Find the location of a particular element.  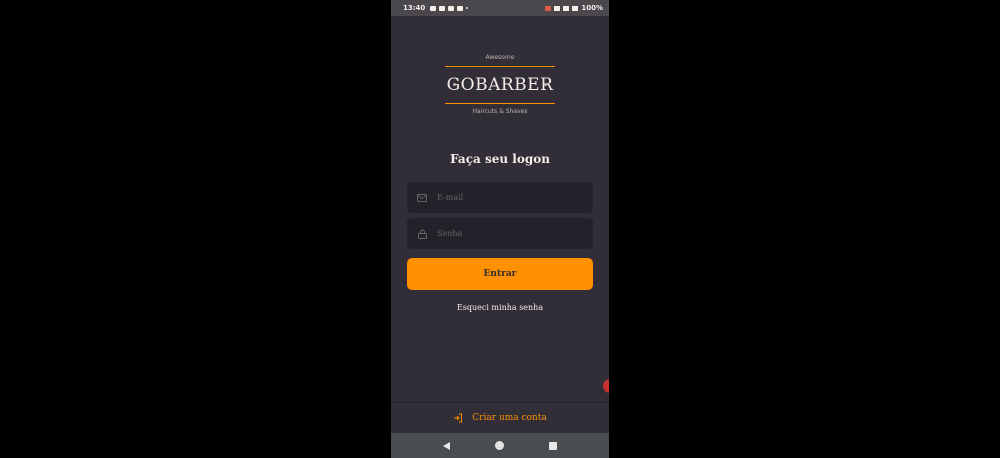

password-placeholder: Senha is located at coordinates (450, 233).